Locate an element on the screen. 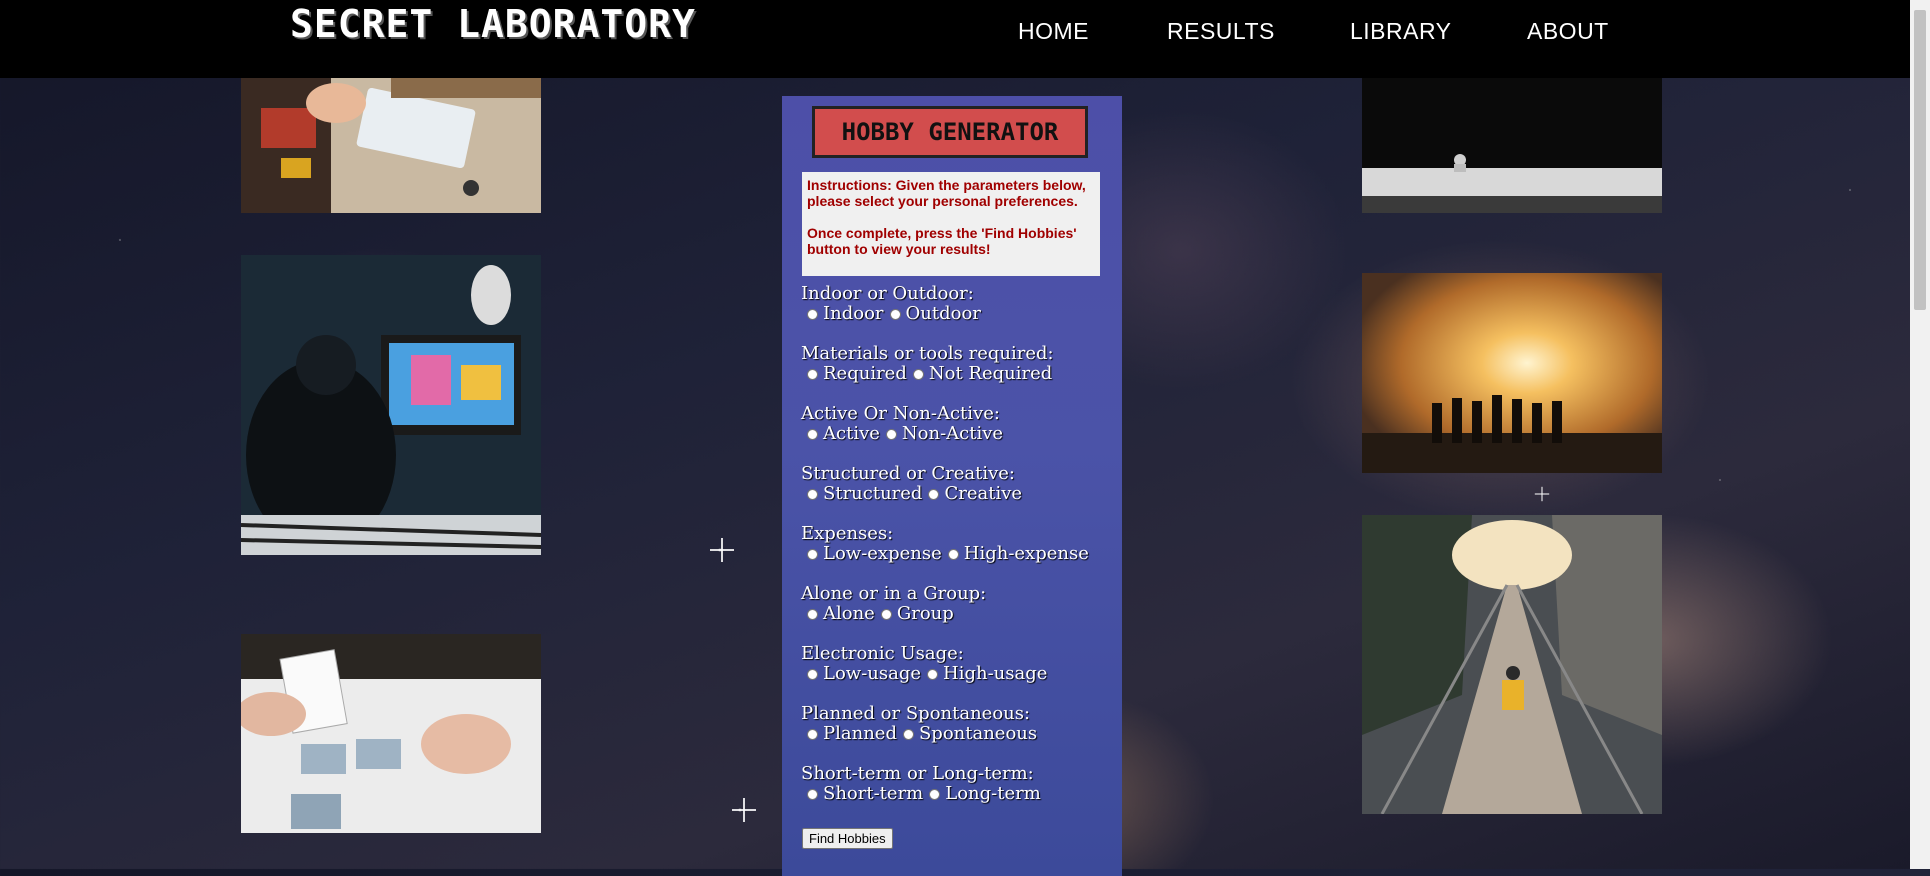 The height and width of the screenshot is (876, 1930). question-label: Materials or tools required: is located at coordinates (927, 353).